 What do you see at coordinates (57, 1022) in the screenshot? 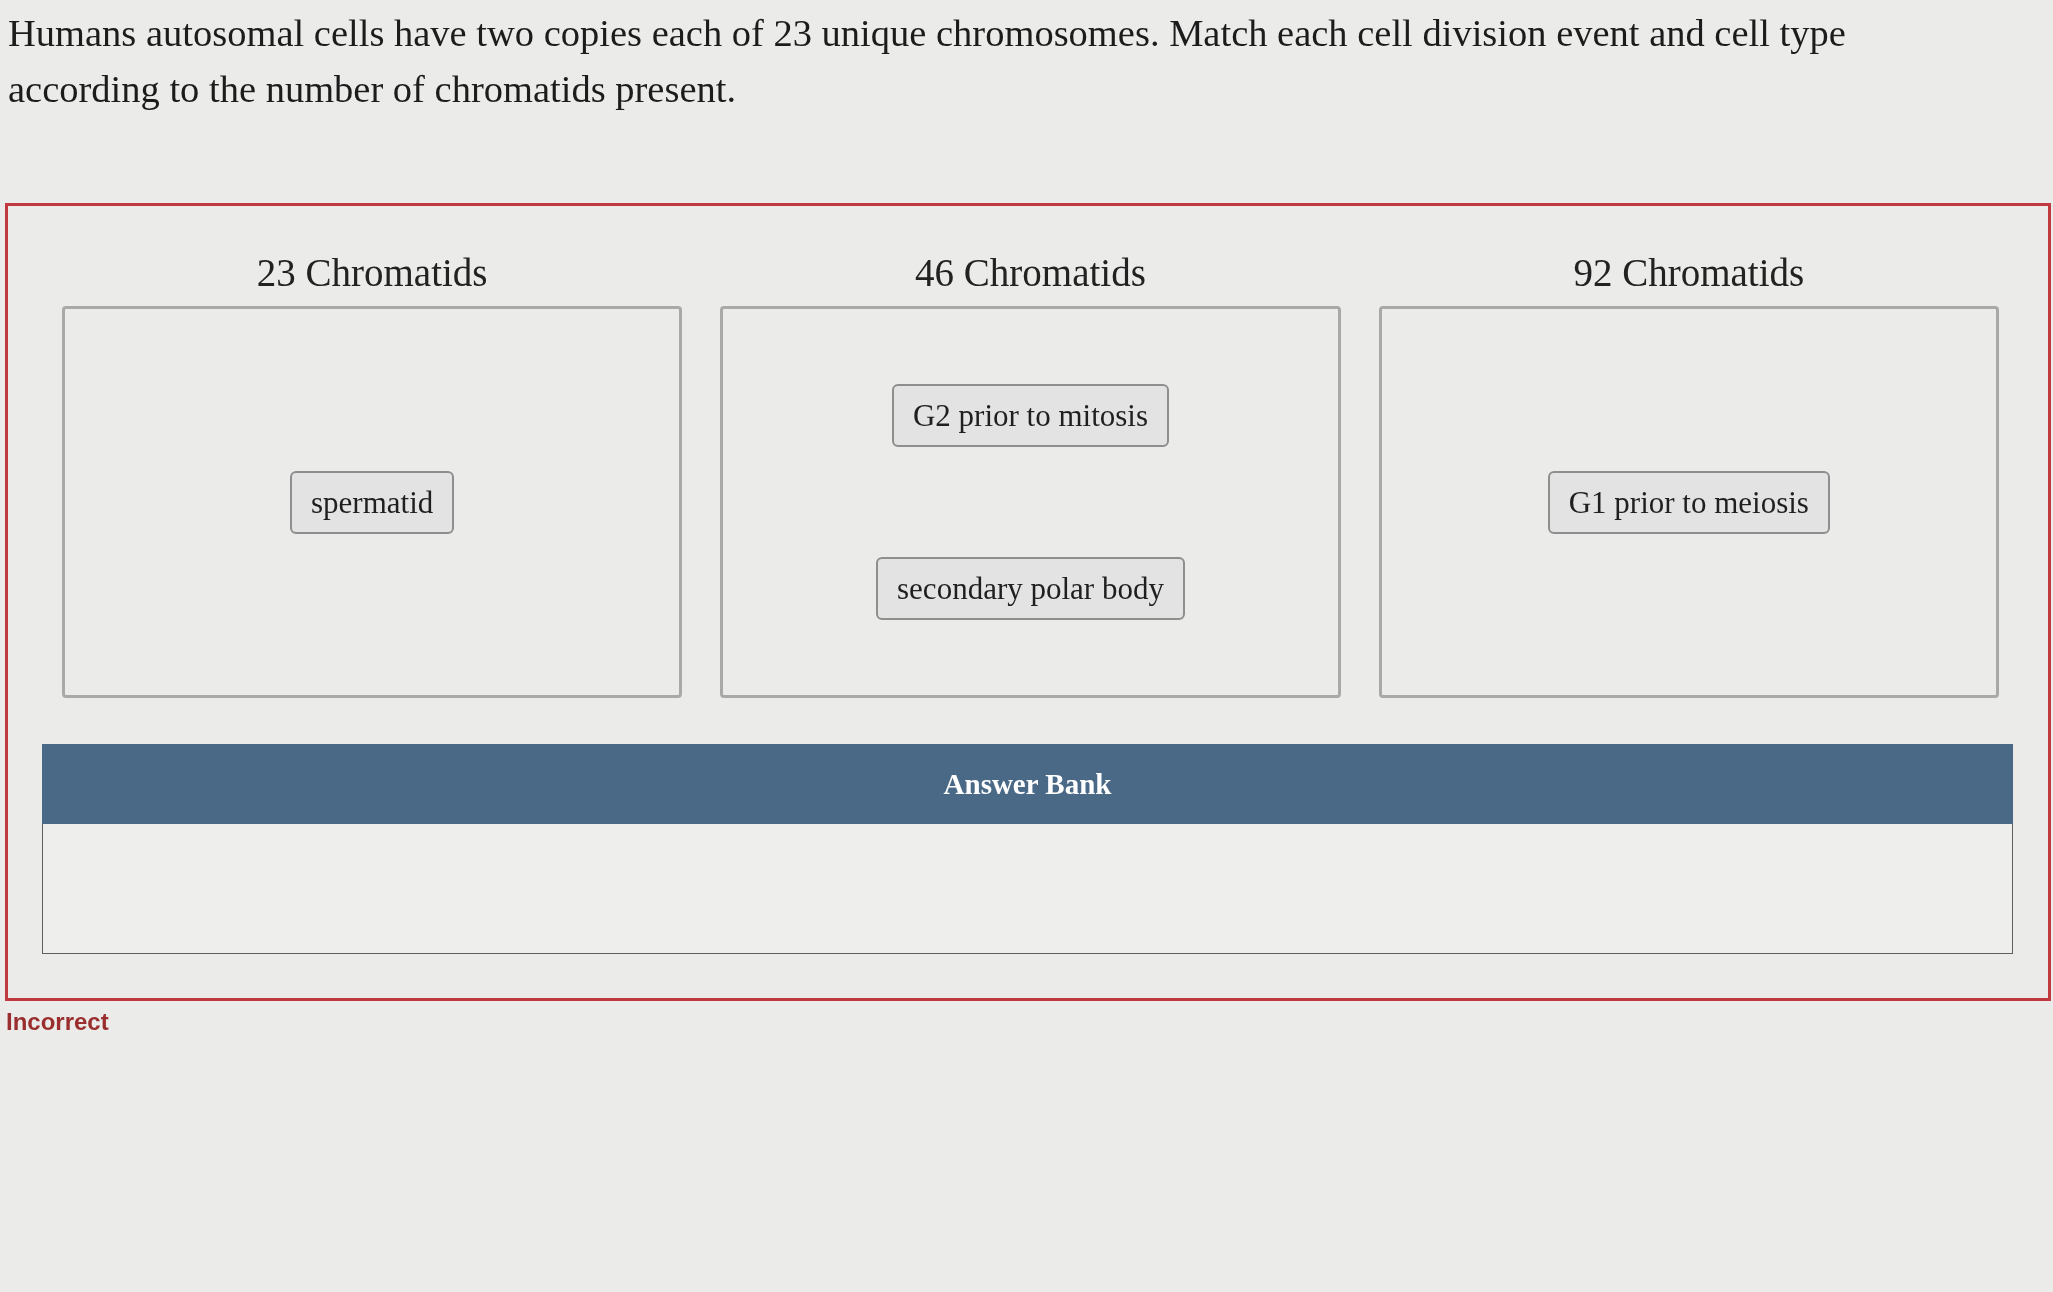
I see `feedback-status: Incorrect` at bounding box center [57, 1022].